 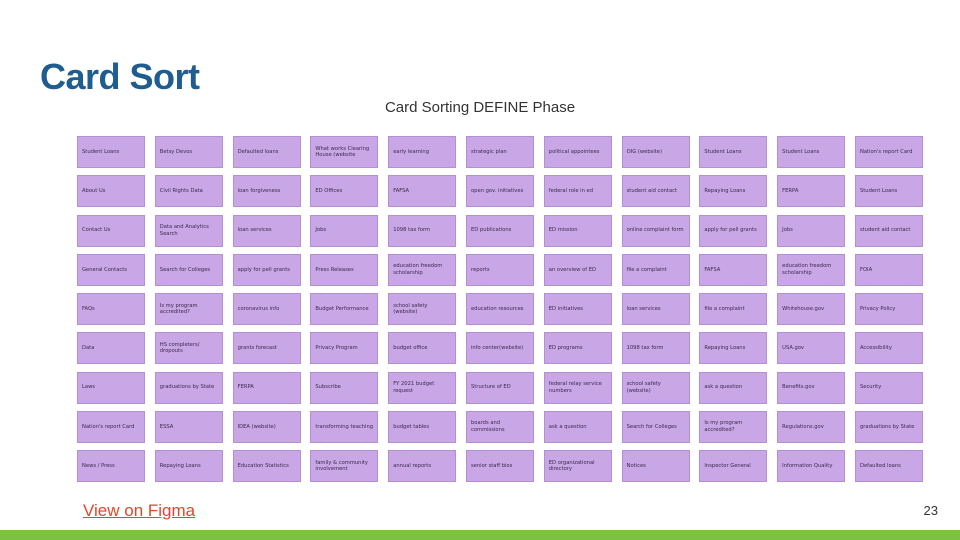 What do you see at coordinates (655, 466) in the screenshot?
I see `sort-card: Notices` at bounding box center [655, 466].